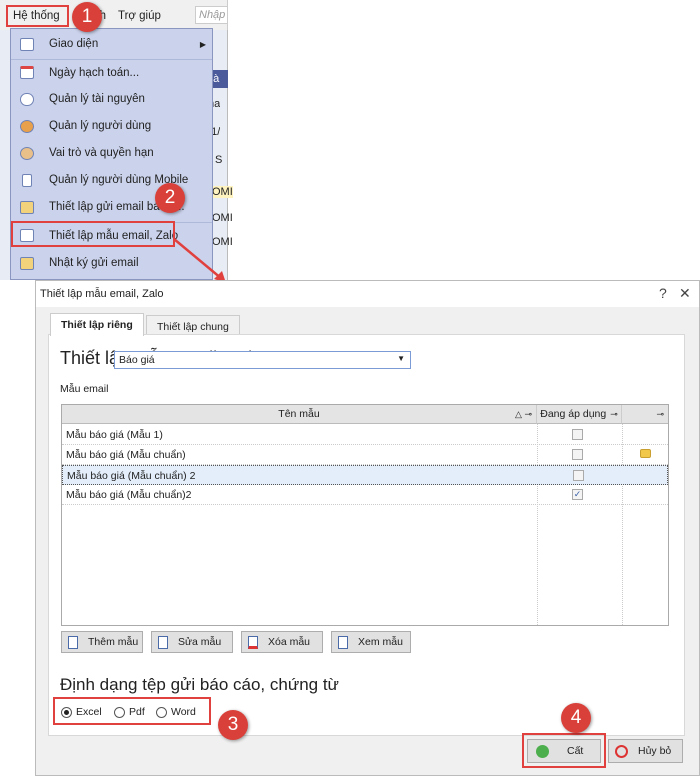 The width and height of the screenshot is (700, 776). I want to click on annotation-badge: 2, so click(170, 198).